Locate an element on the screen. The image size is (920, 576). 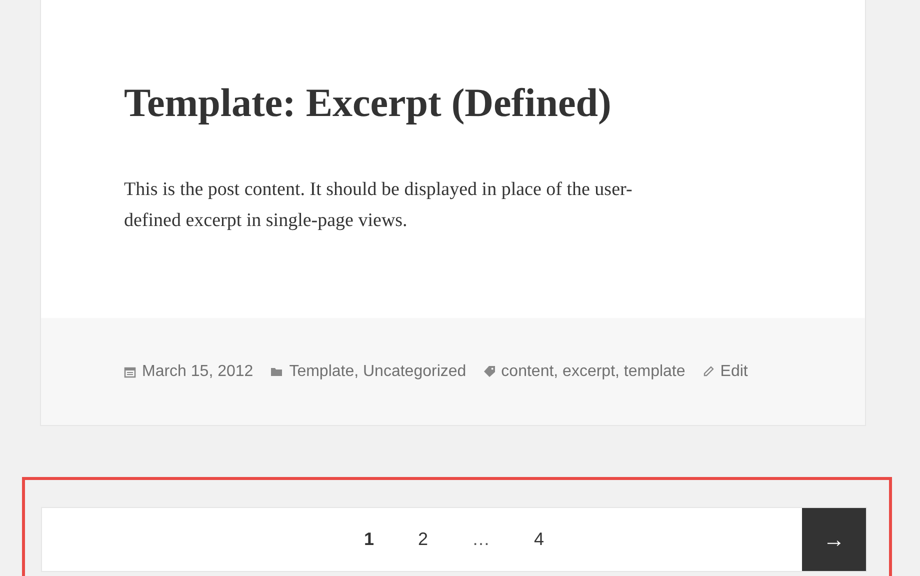
pencil-icon is located at coordinates (708, 371).